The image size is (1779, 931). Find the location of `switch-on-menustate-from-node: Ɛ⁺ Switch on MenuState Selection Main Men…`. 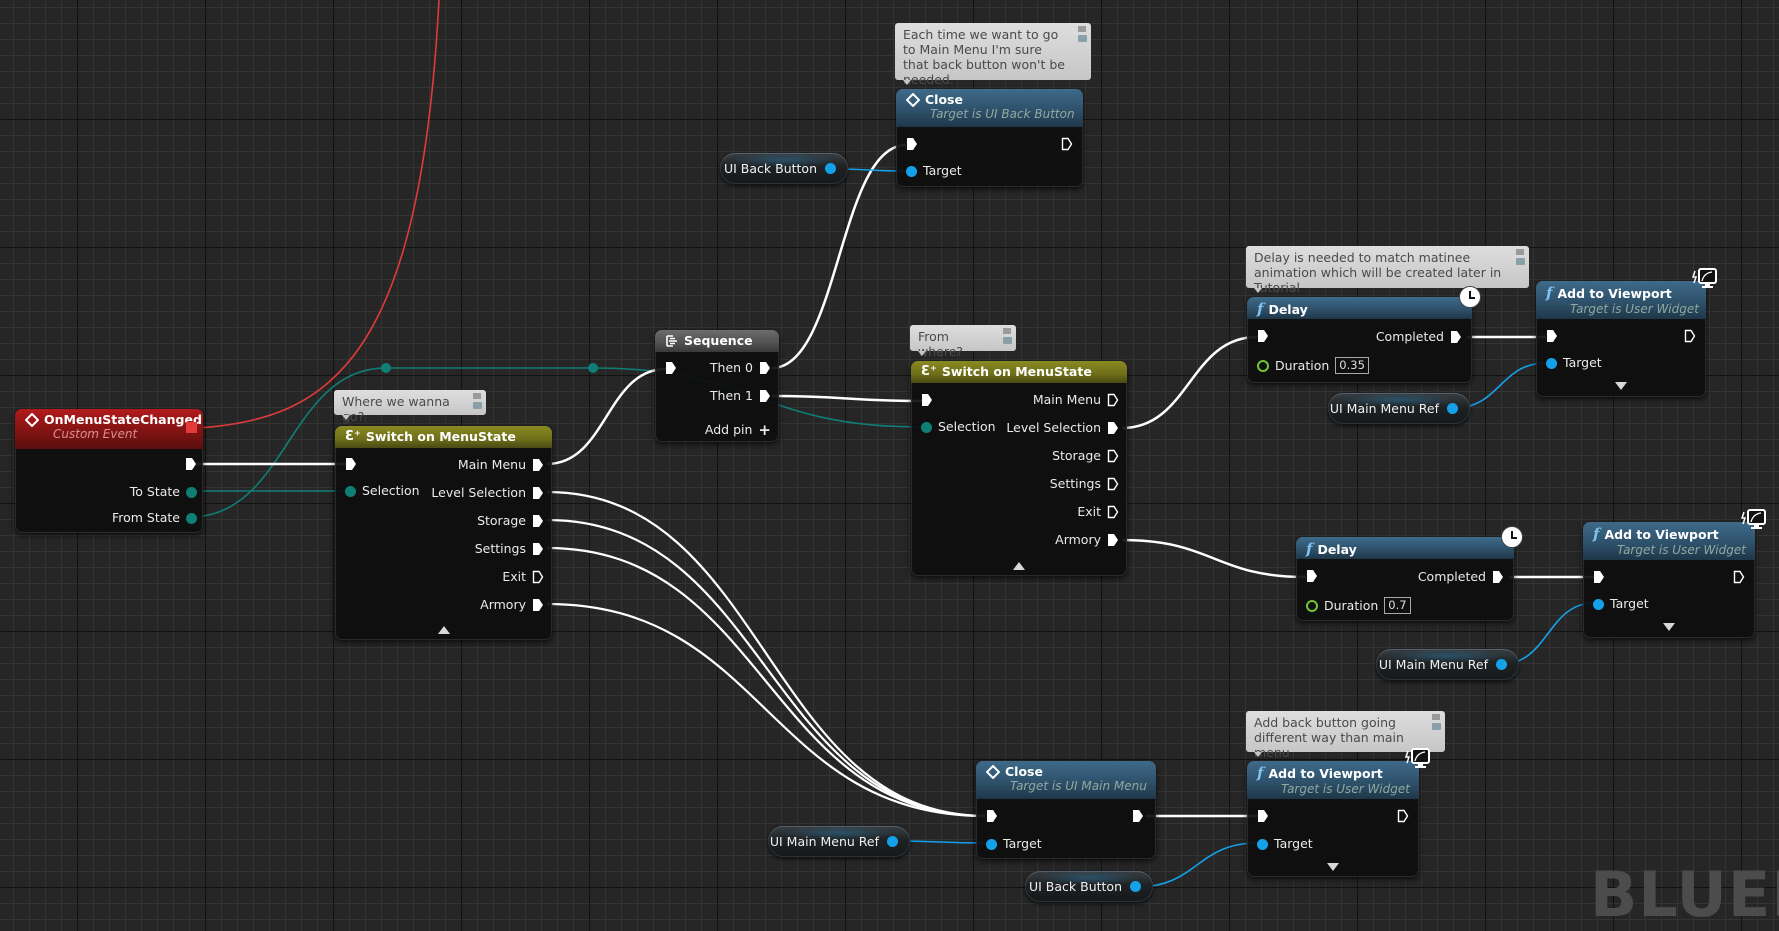

switch-on-menustate-from-node: Ɛ⁺ Switch on MenuState Selection Main Men… is located at coordinates (1019, 468).